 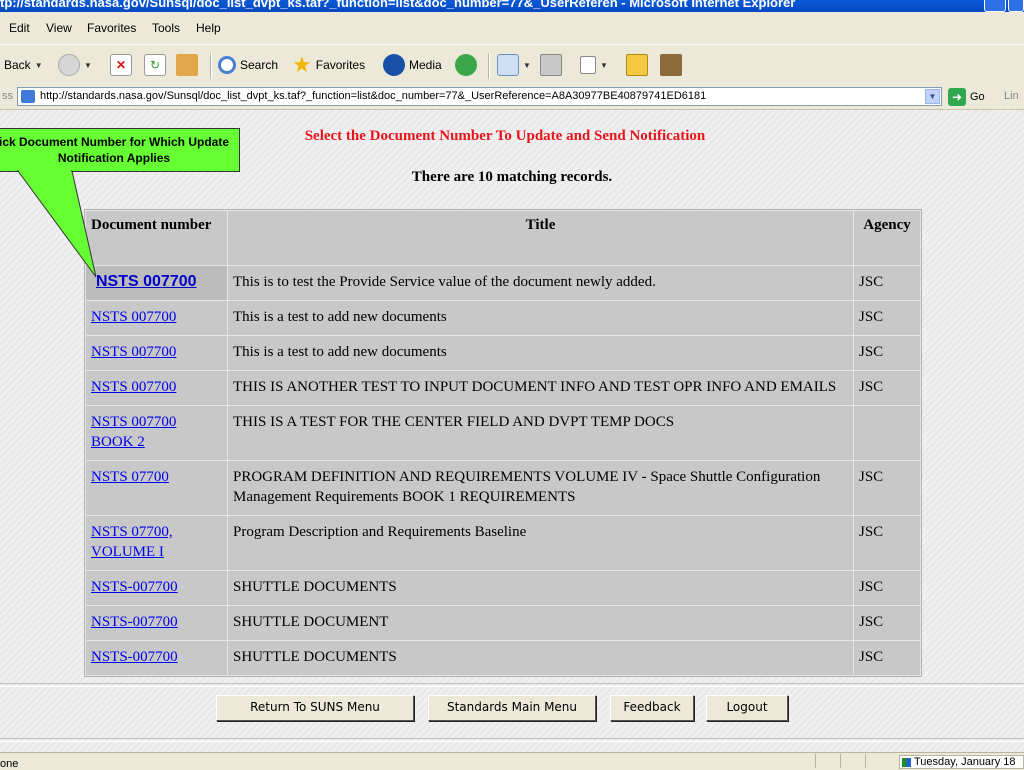 I want to click on forward-button: ▼, so click(x=75, y=65).